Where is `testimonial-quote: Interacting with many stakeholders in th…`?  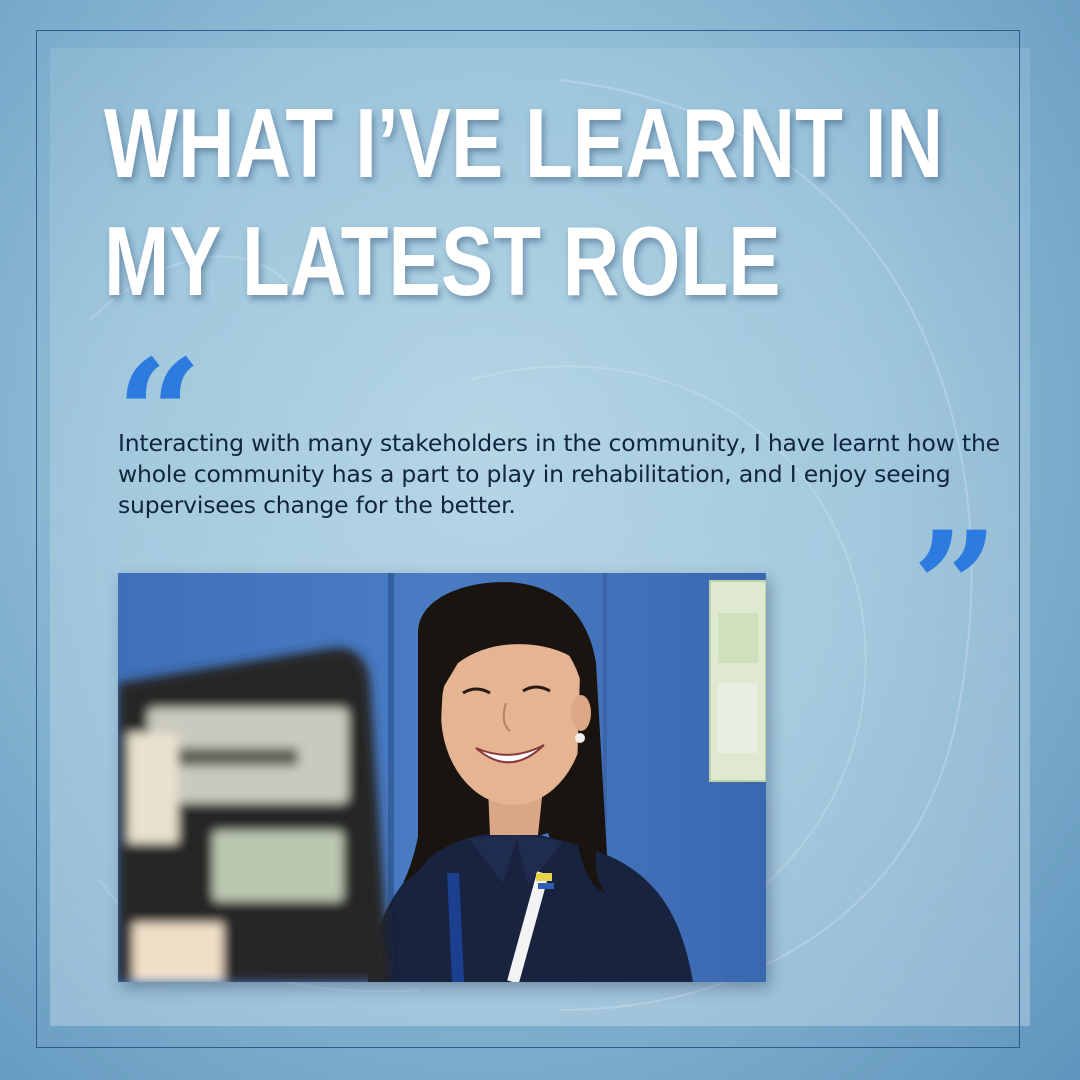
testimonial-quote: Interacting with many stakeholders in th… is located at coordinates (559, 474).